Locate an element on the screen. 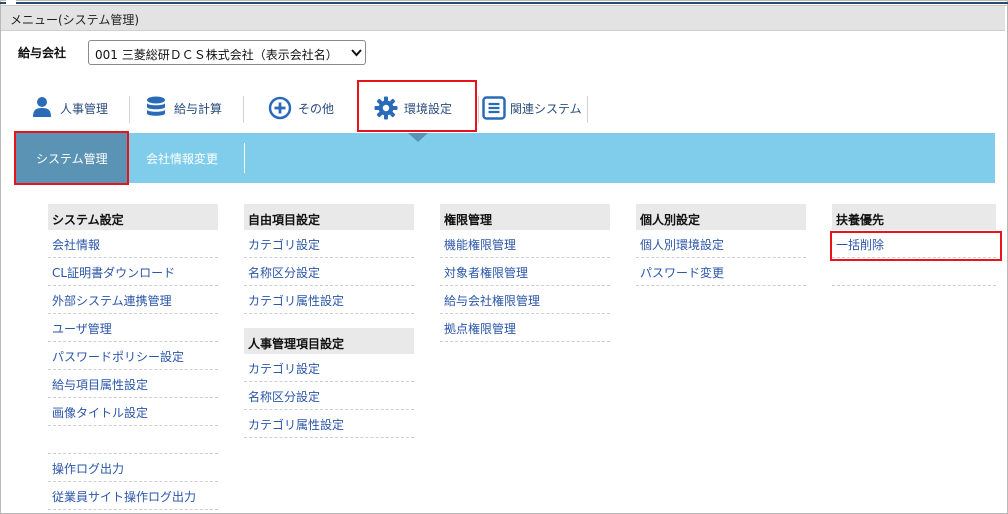 This screenshot has height=514, width=1008. section-heading: 人事管理項目設定 is located at coordinates (329, 341).